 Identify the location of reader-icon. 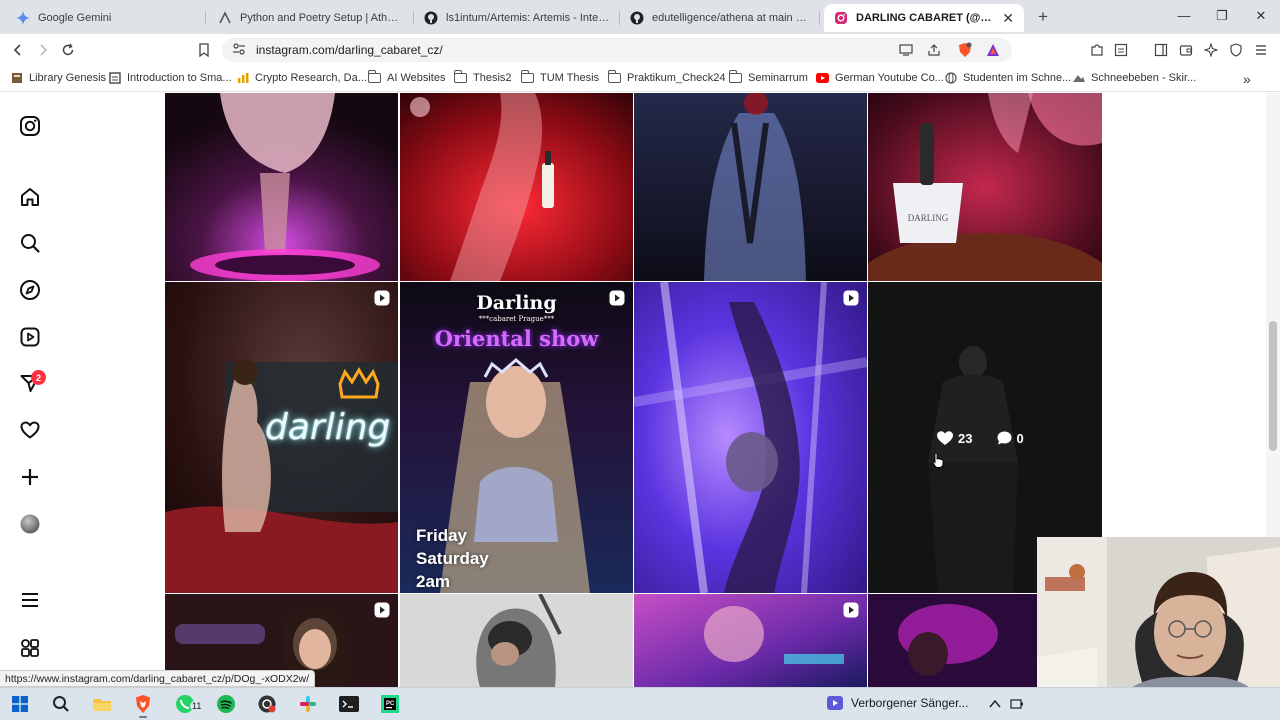
(1121, 50).